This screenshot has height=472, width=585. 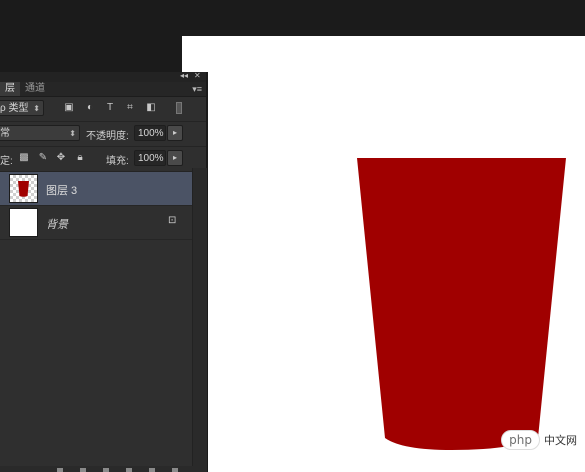 What do you see at coordinates (172, 220) in the screenshot?
I see `layer-lock-icon: ⊡` at bounding box center [172, 220].